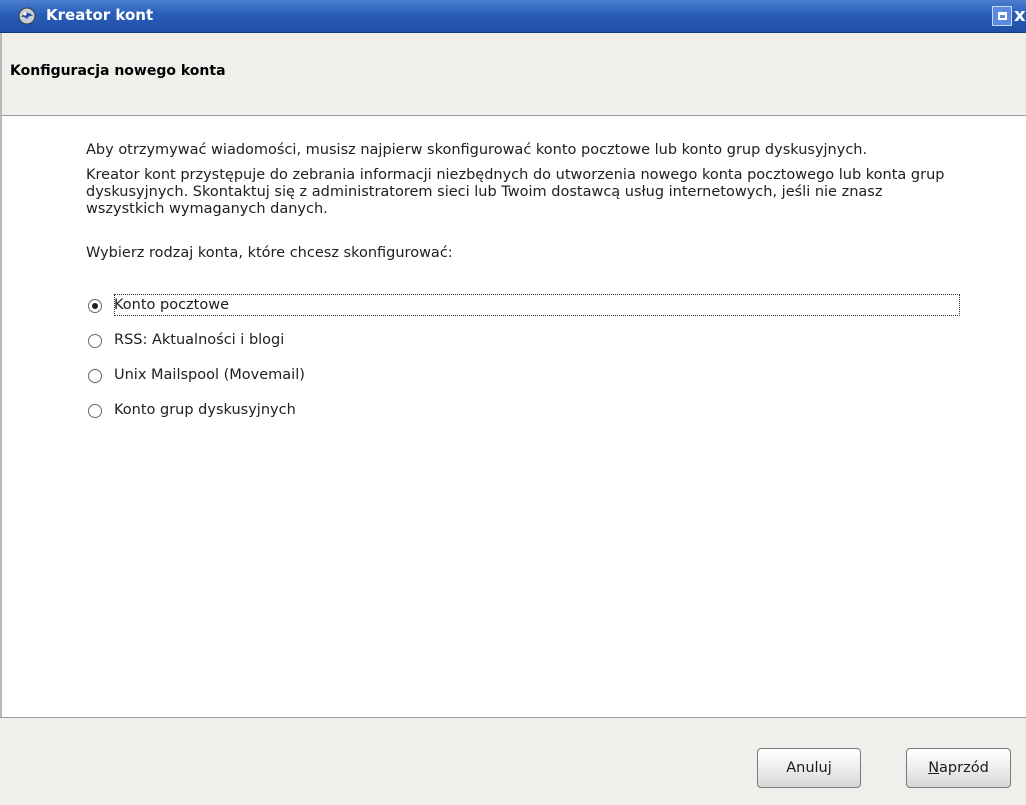  What do you see at coordinates (27, 16) in the screenshot?
I see `thunderbird-app-icon` at bounding box center [27, 16].